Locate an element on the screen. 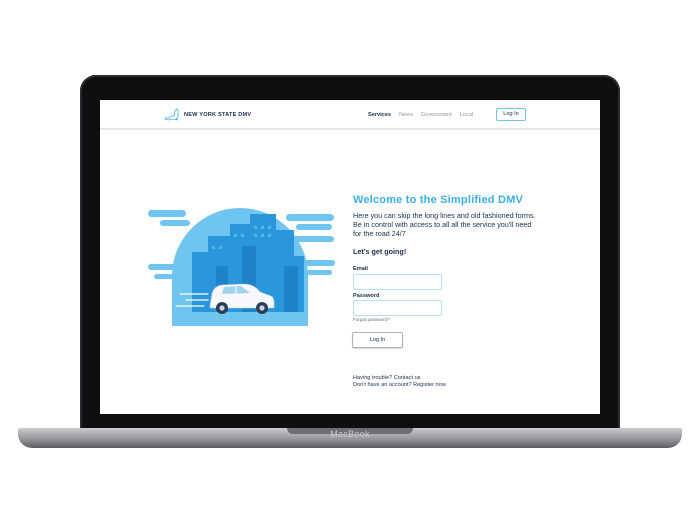 The height and width of the screenshot is (529, 700). password-field is located at coordinates (397, 308).